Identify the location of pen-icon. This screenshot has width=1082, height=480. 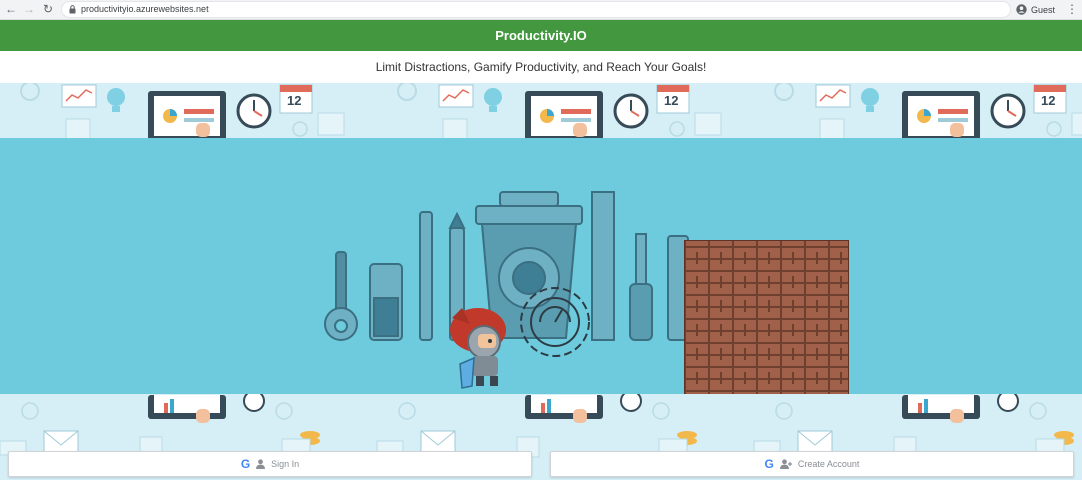
(426, 276).